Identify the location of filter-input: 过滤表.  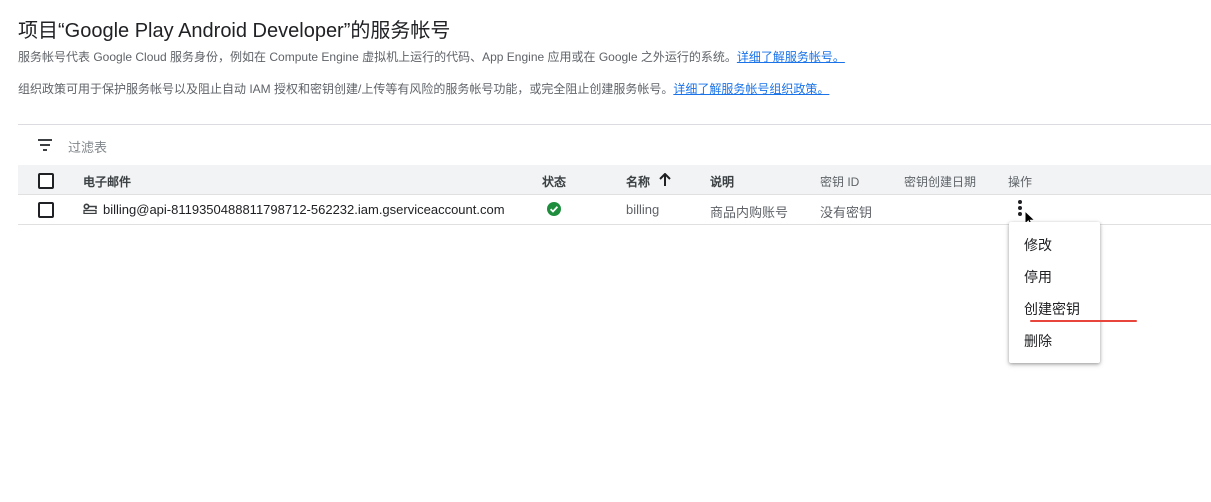
(87, 146).